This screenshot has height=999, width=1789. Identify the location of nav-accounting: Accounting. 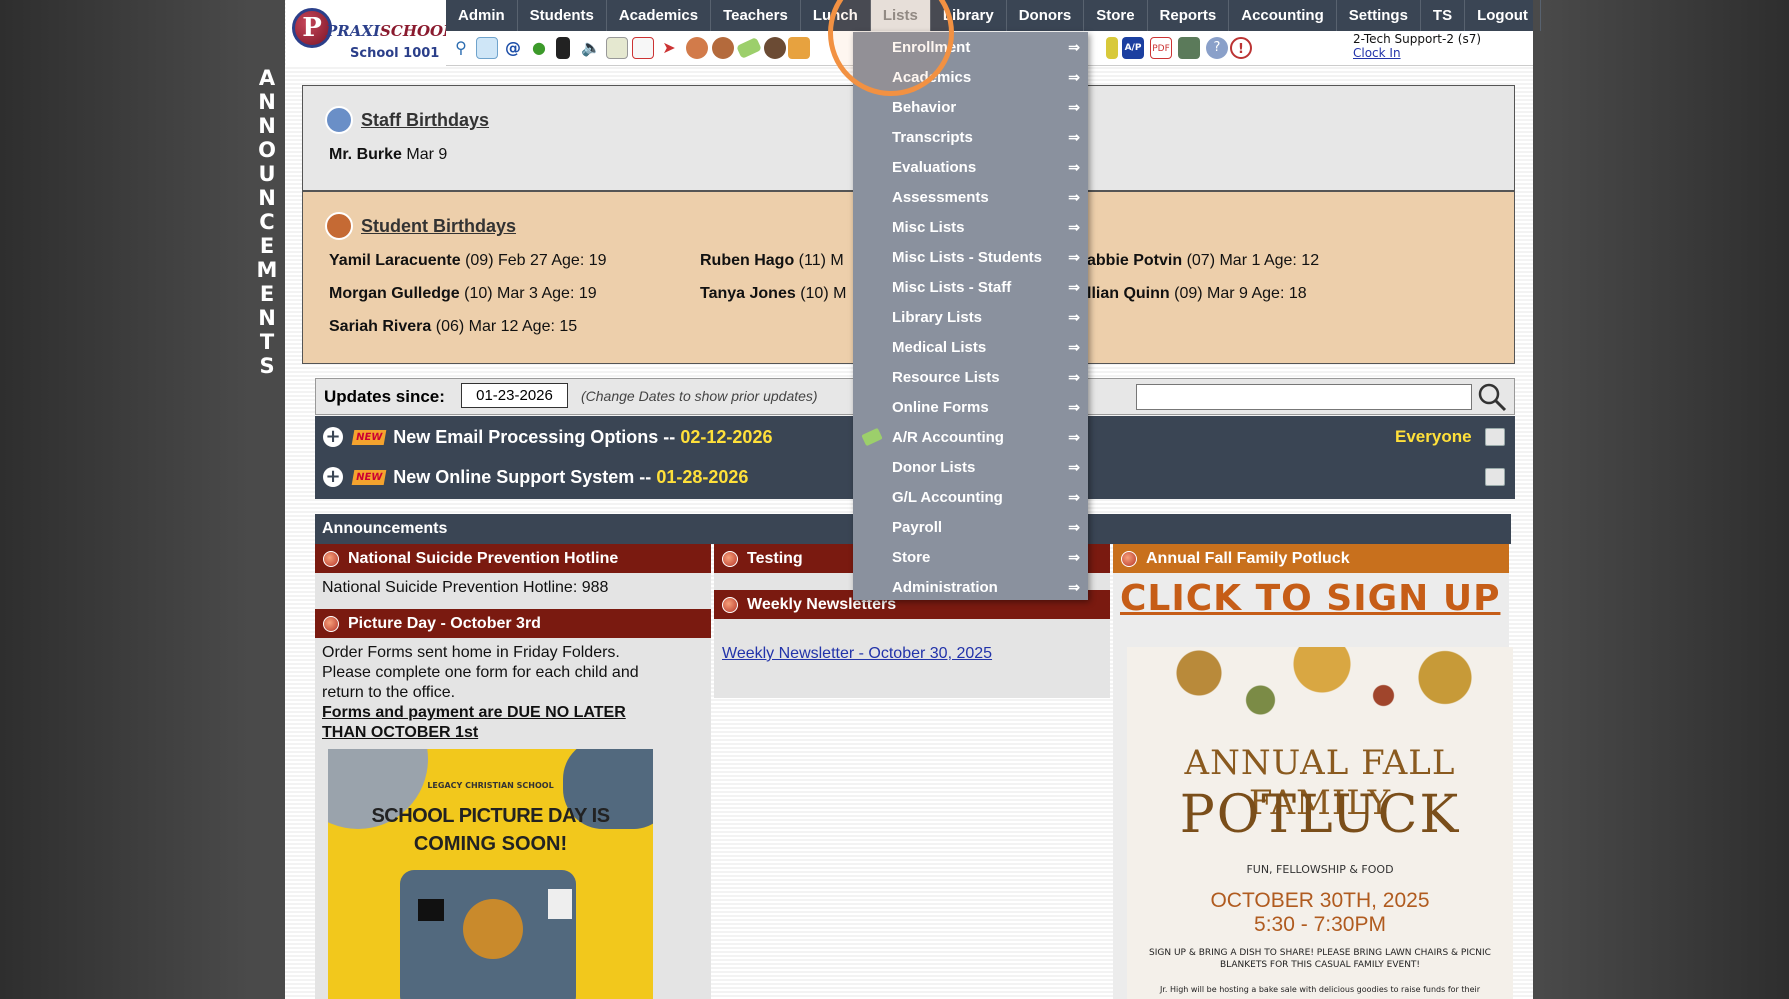
(1283, 15).